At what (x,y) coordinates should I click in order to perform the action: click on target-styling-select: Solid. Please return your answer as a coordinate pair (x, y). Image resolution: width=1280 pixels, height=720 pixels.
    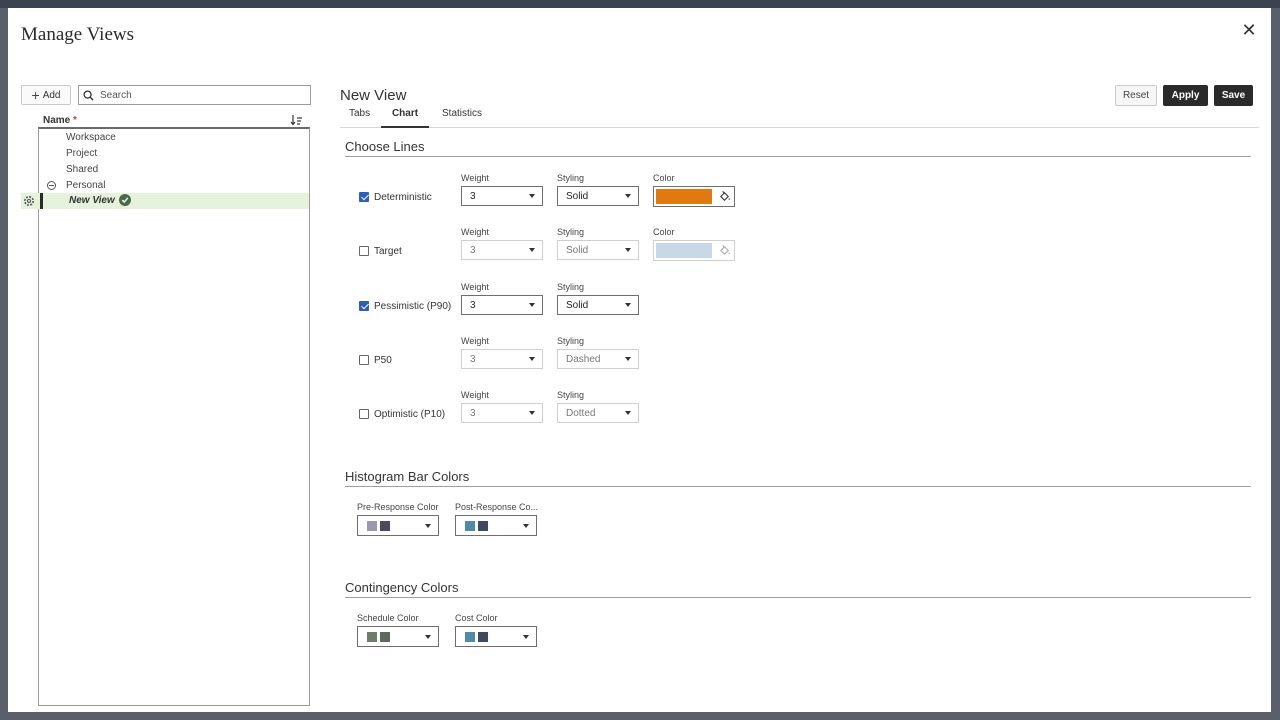
    Looking at the image, I should click on (598, 250).